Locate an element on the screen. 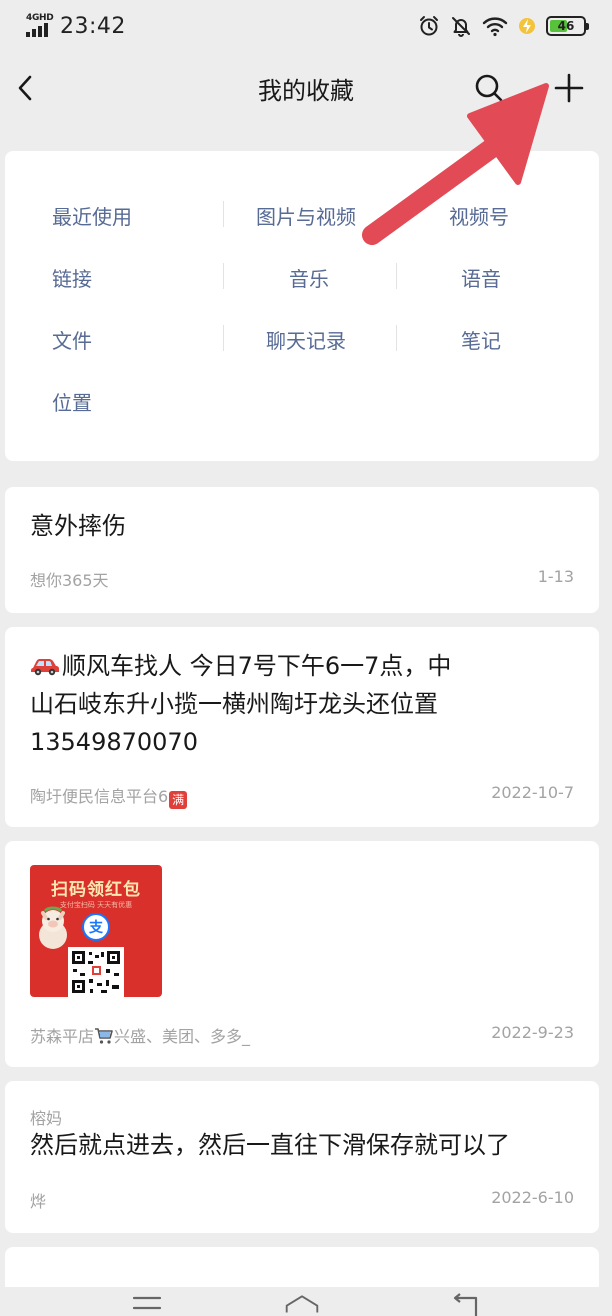 The image size is (612, 1316). menu-button is located at coordinates (147, 1304).